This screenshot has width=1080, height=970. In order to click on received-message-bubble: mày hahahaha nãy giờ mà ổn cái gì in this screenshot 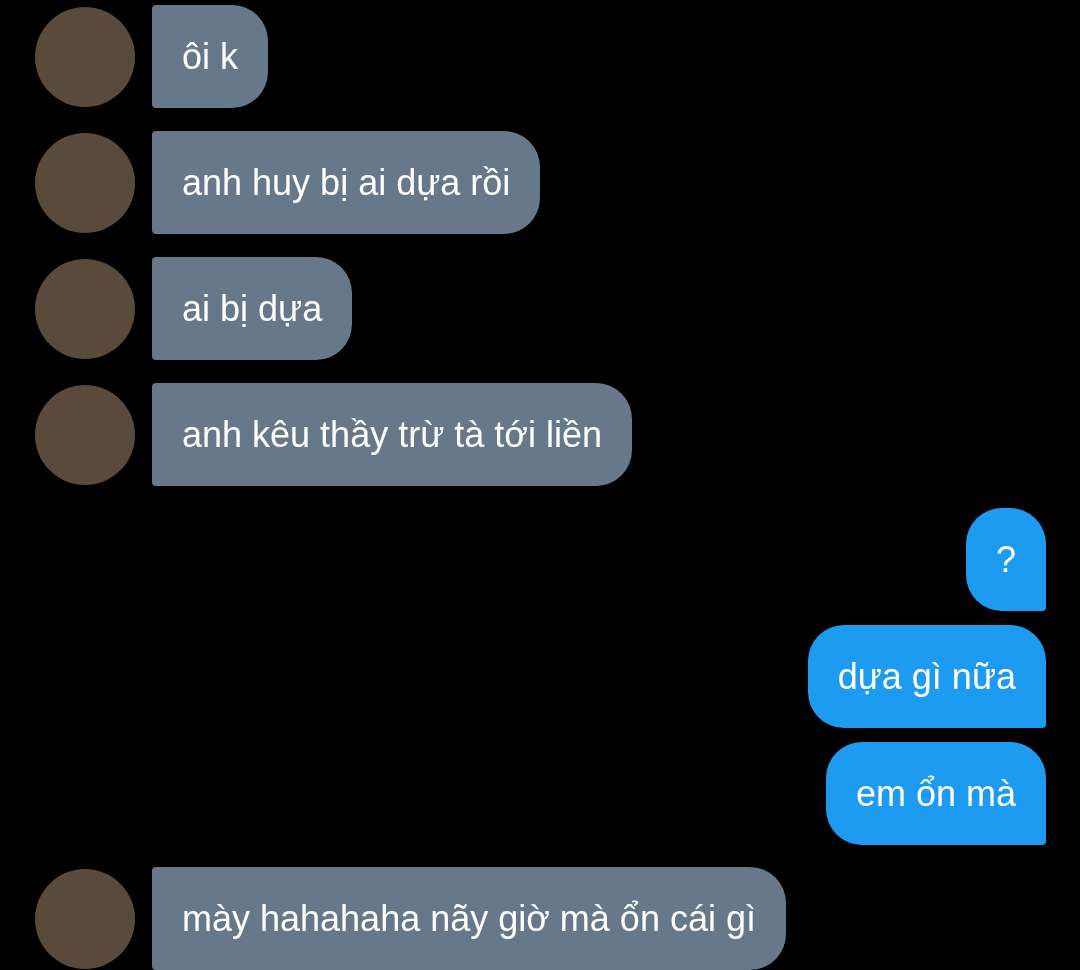, I will do `click(469, 918)`.